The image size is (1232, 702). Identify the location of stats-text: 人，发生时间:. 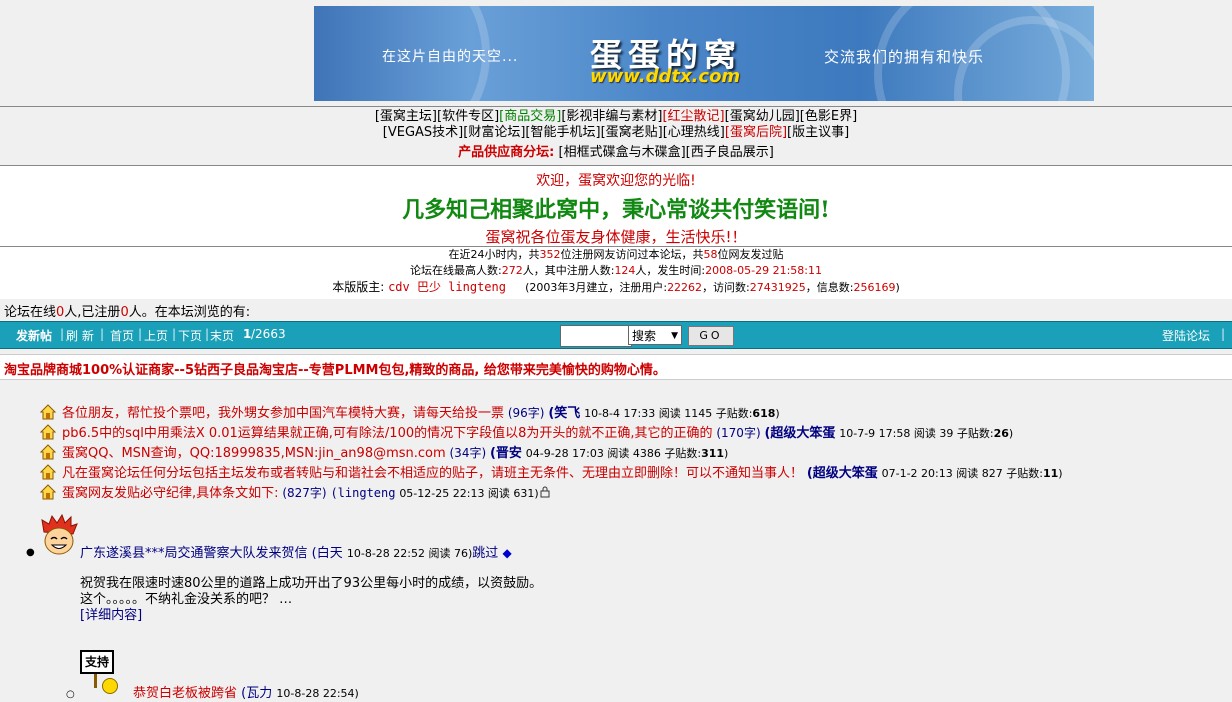
(670, 270).